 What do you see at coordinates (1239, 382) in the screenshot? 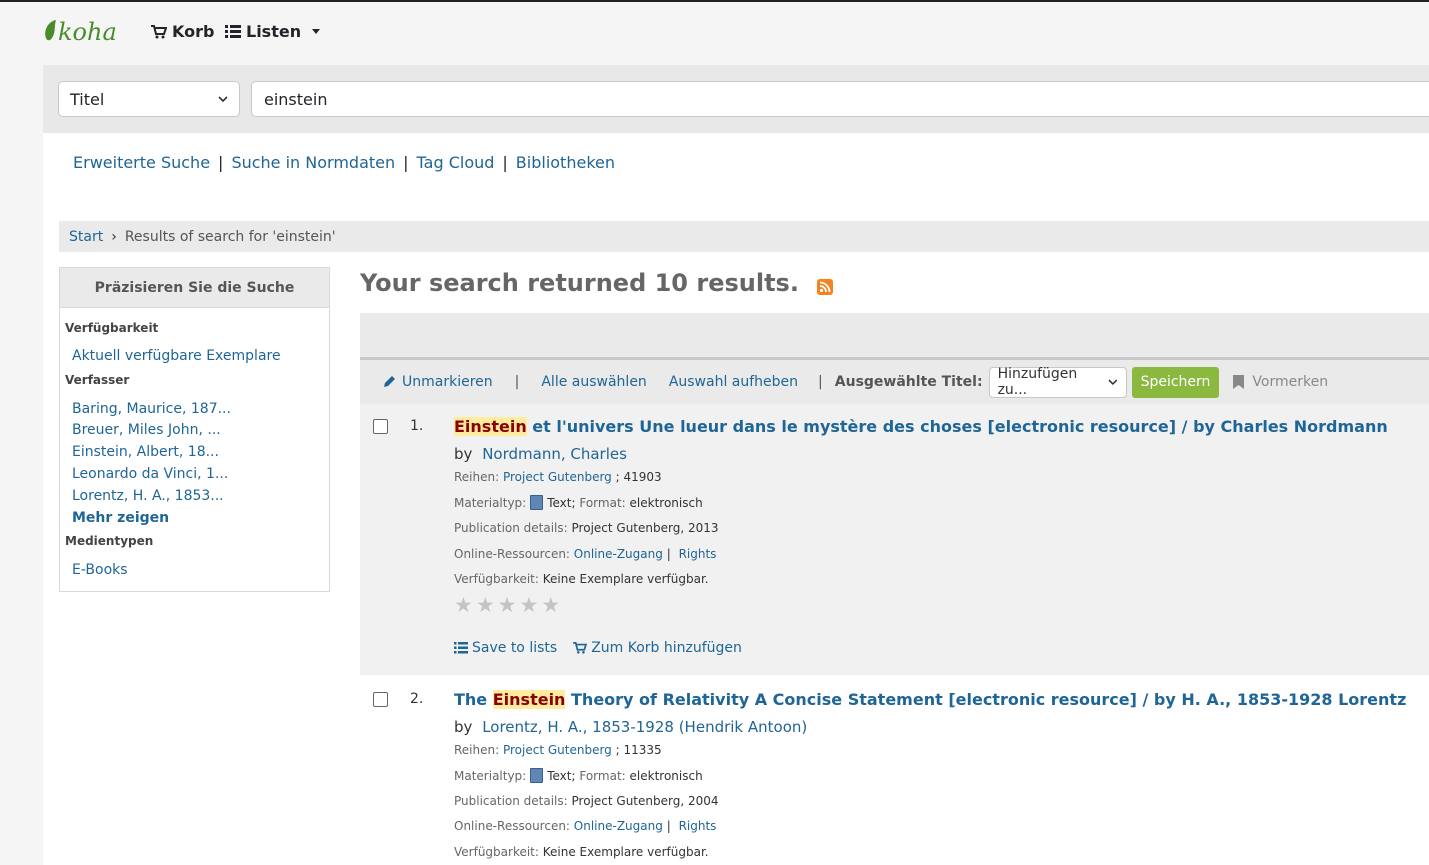
I see `bookmark-icon` at bounding box center [1239, 382].